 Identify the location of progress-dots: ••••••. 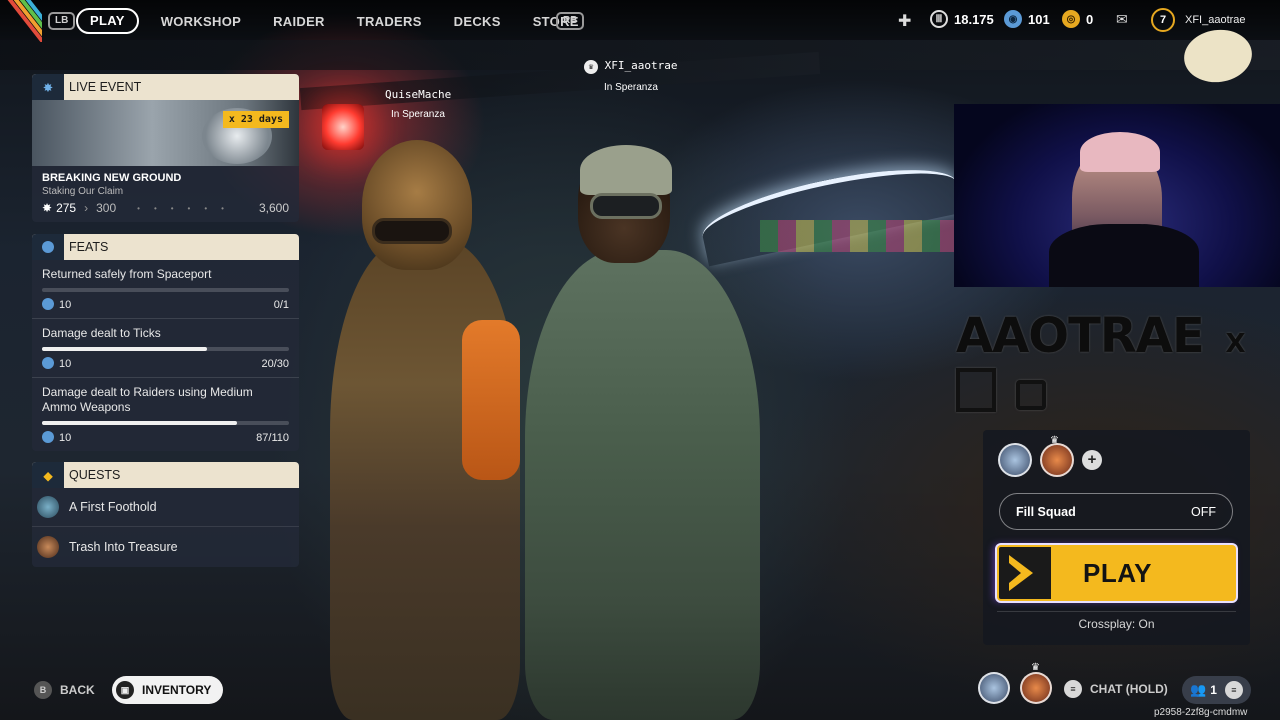
(187, 208).